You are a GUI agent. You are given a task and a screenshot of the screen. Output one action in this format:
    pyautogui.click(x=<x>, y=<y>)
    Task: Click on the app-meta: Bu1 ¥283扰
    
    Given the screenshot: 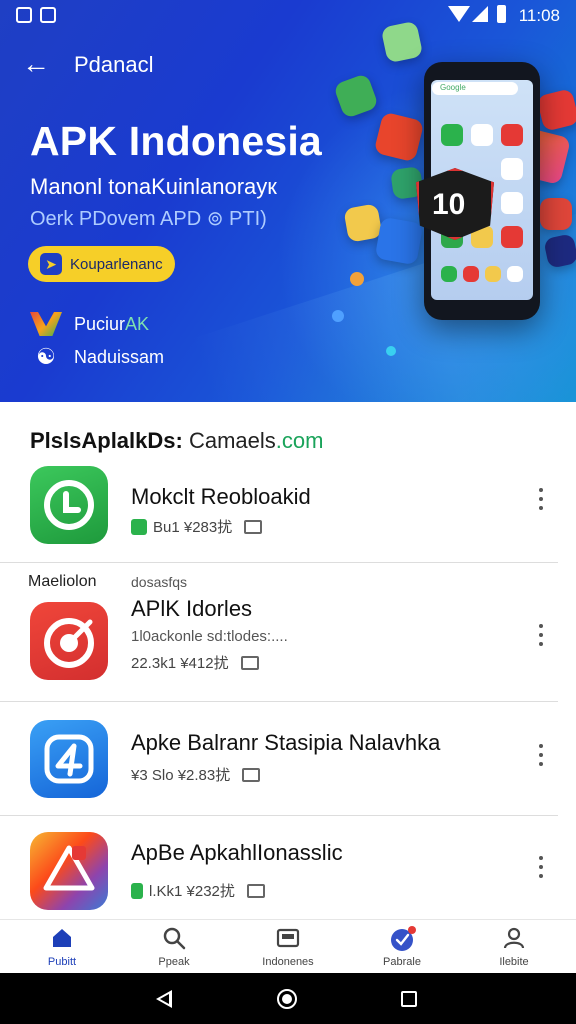 What is the action you would take?
    pyautogui.click(x=197, y=526)
    